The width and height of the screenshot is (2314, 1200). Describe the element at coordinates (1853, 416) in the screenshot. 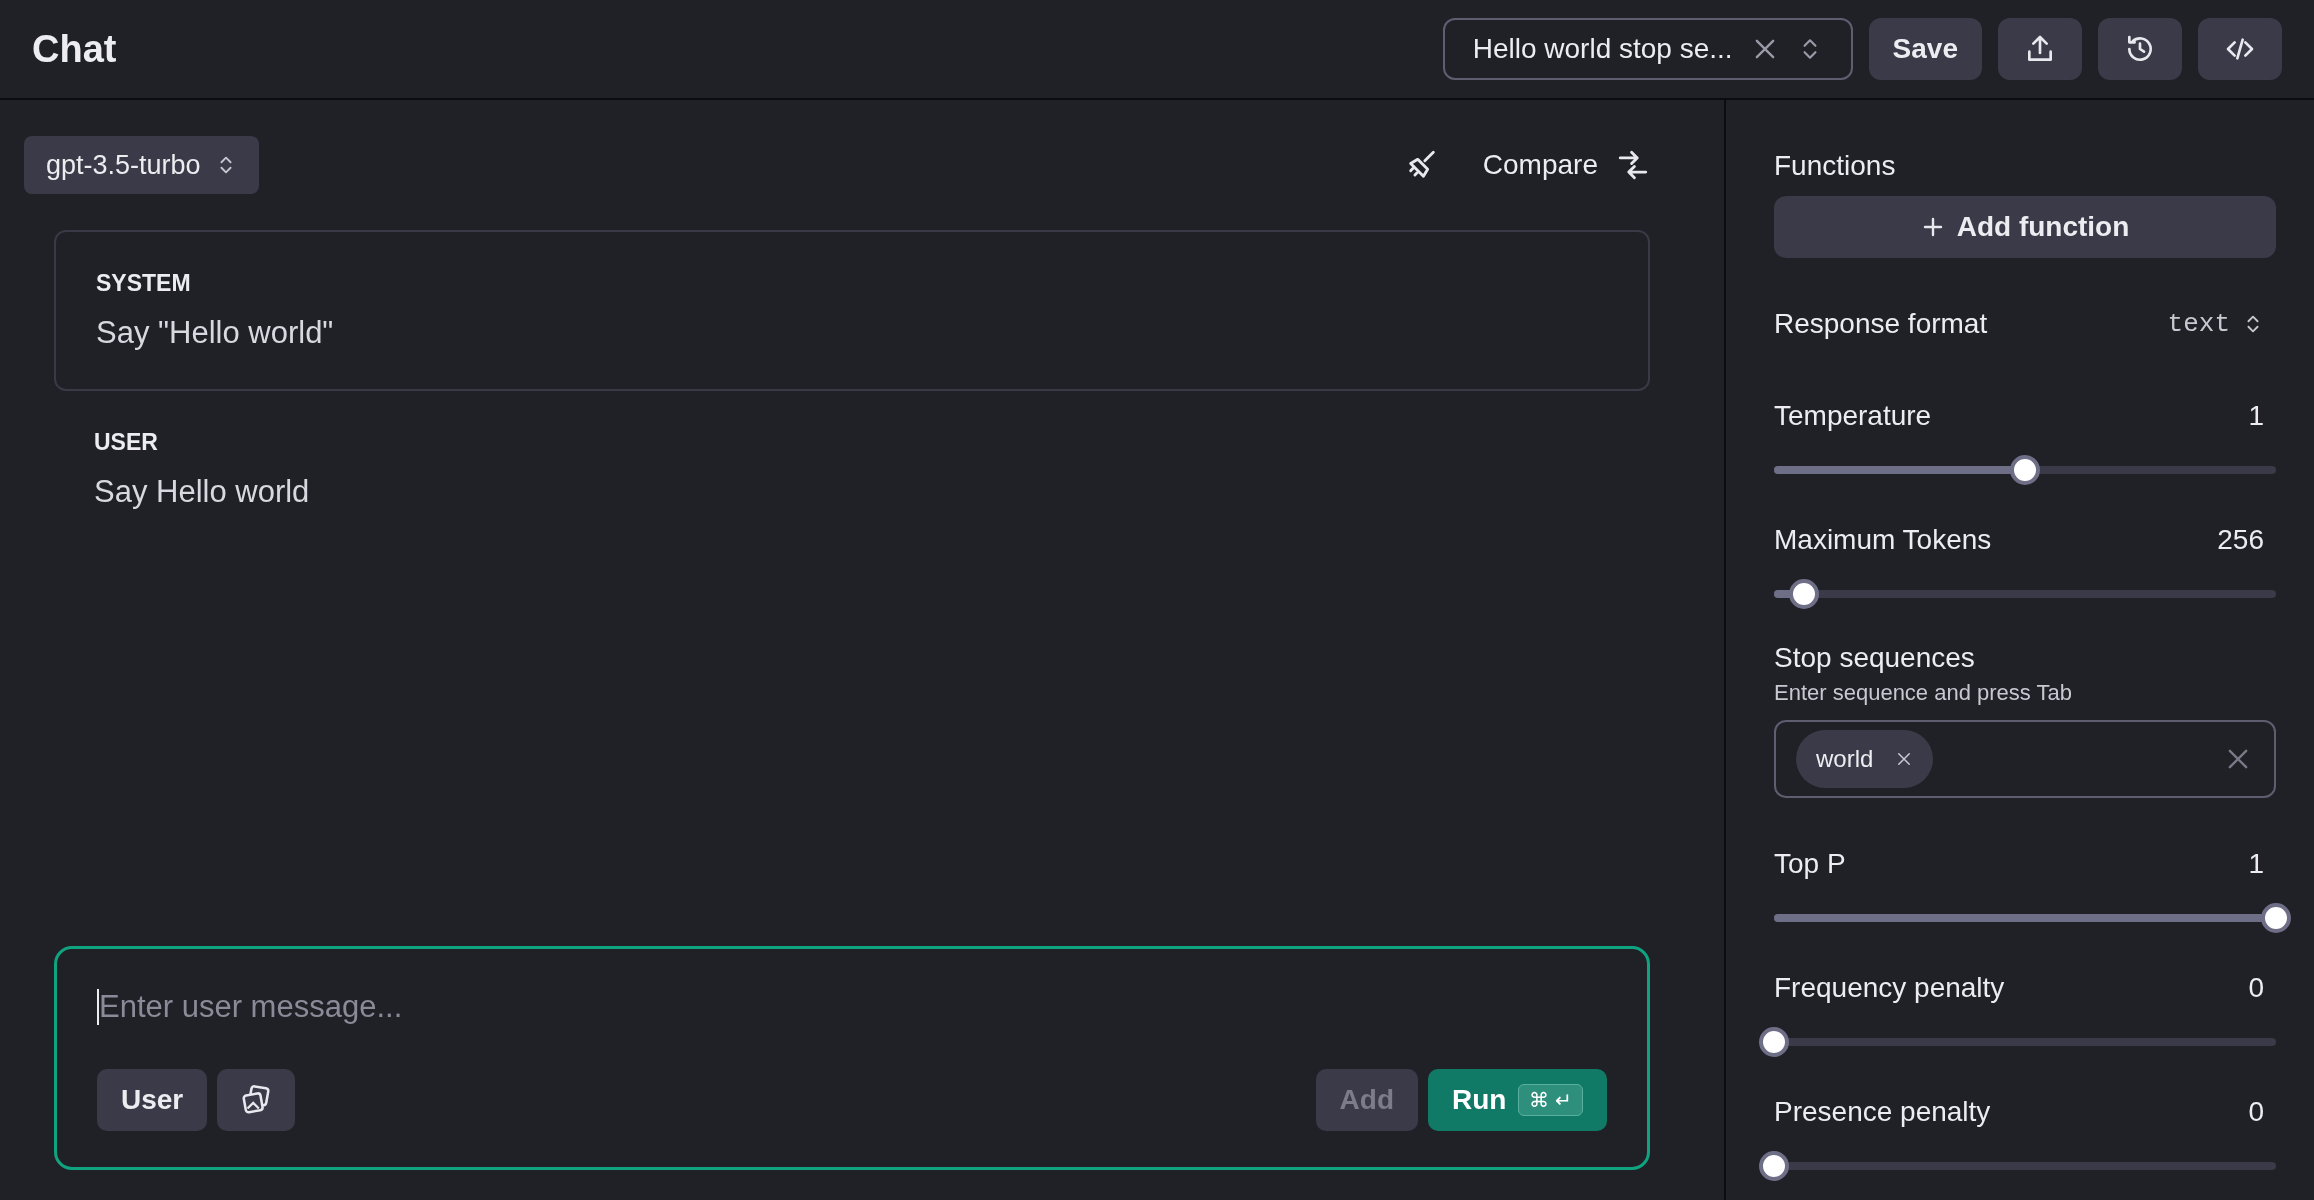

I see `setting-label: Temperature` at that location.